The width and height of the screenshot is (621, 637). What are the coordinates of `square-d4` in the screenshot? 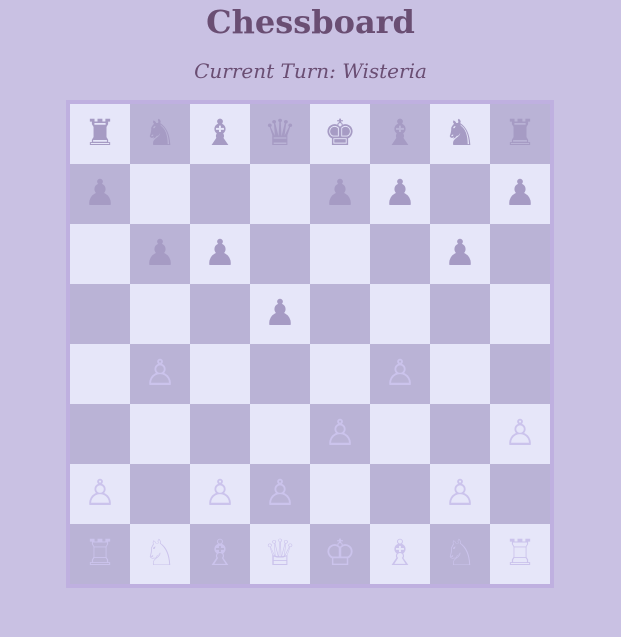 It's located at (280, 374).